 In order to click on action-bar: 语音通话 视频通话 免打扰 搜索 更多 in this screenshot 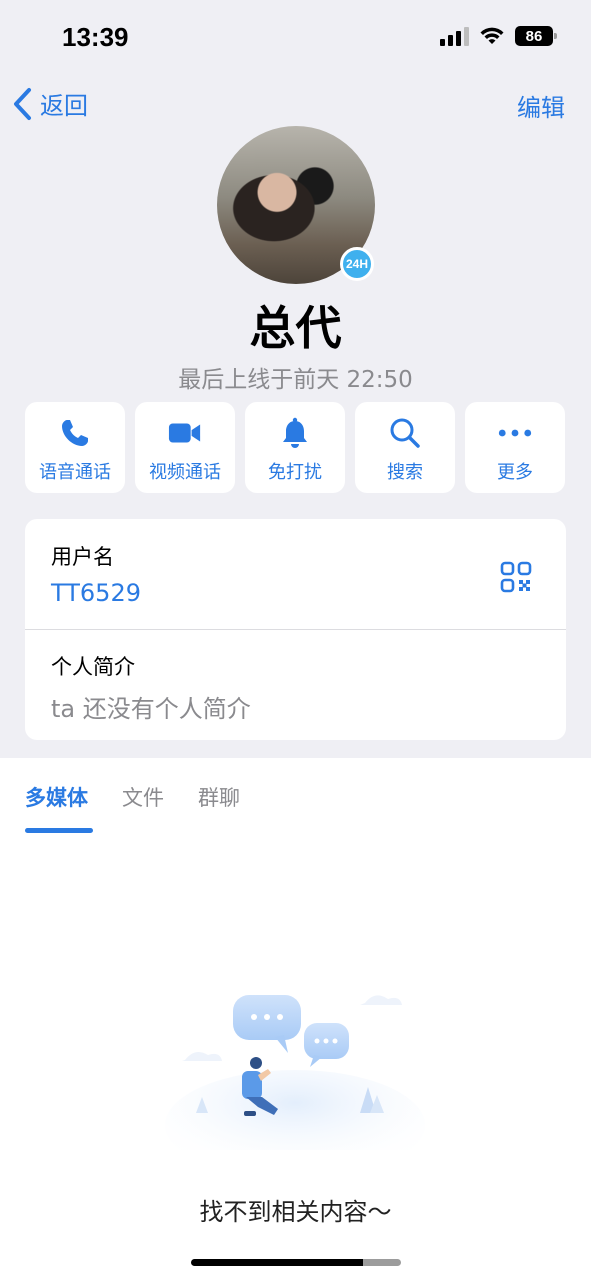, I will do `click(295, 447)`.